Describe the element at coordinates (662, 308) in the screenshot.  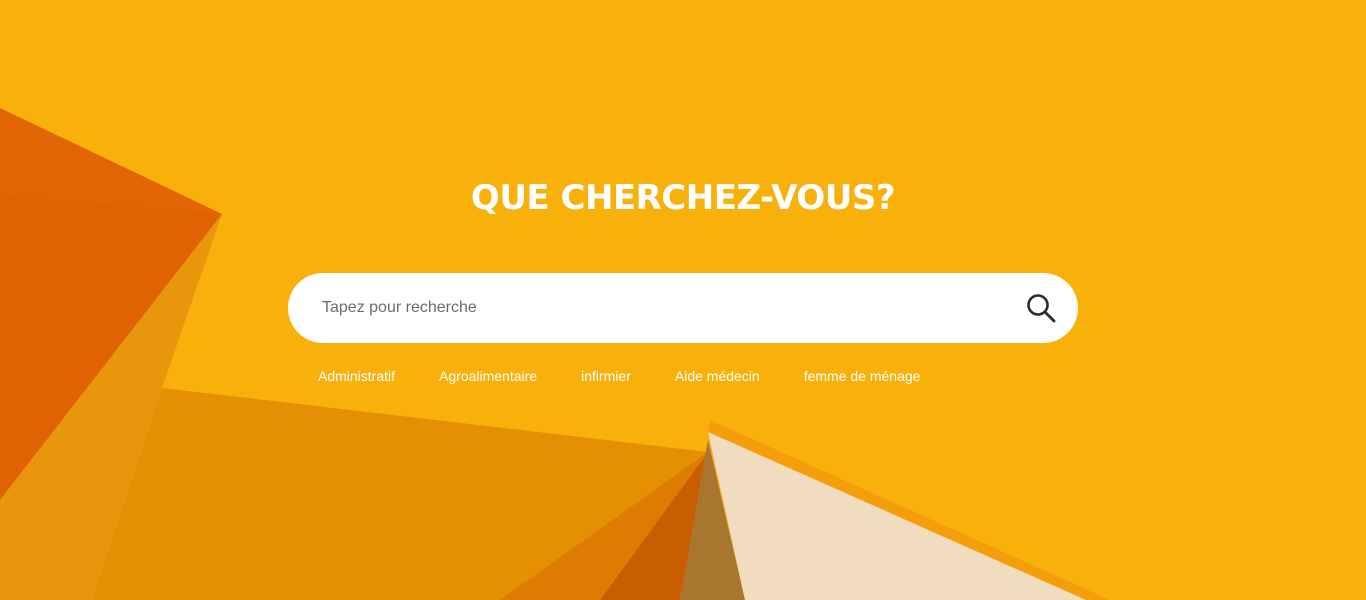
I see `search-input` at that location.